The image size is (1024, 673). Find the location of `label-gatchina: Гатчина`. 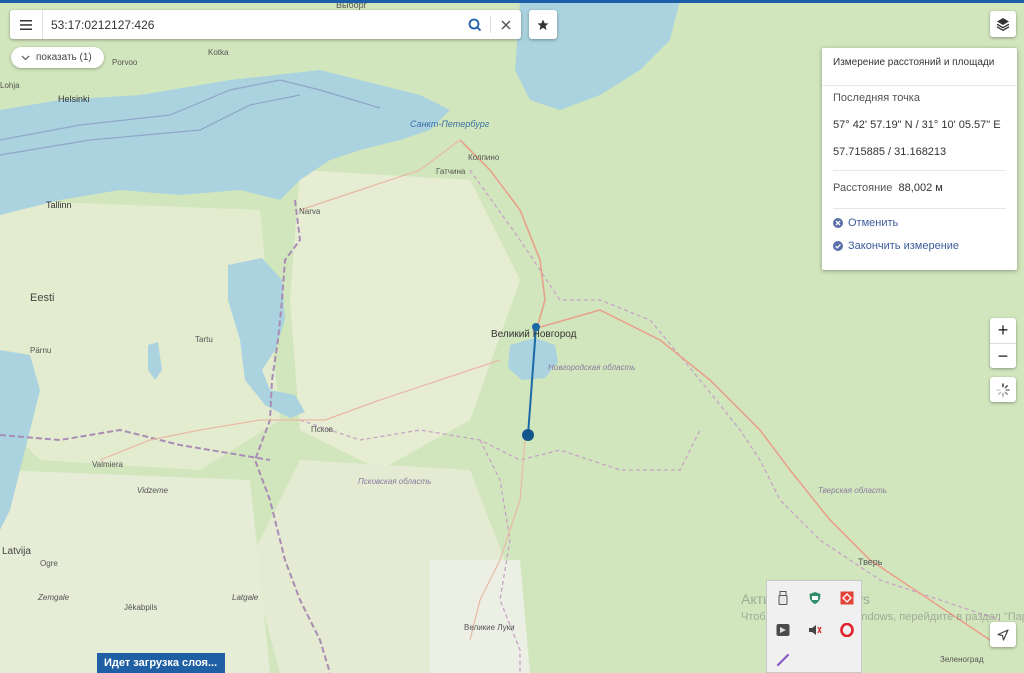

label-gatchina: Гатчина is located at coordinates (451, 171).